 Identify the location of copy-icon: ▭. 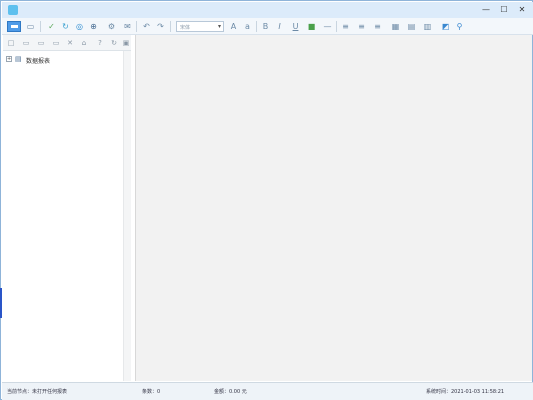
(56, 43).